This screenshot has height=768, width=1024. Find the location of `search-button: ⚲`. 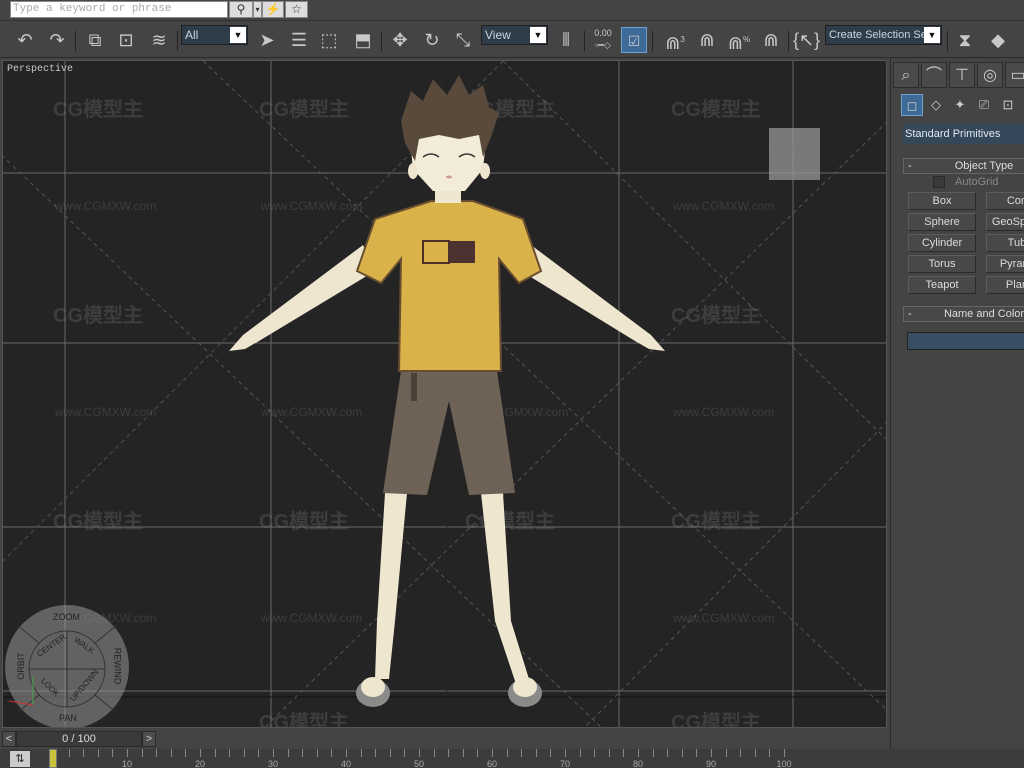

search-button: ⚲ is located at coordinates (241, 9).